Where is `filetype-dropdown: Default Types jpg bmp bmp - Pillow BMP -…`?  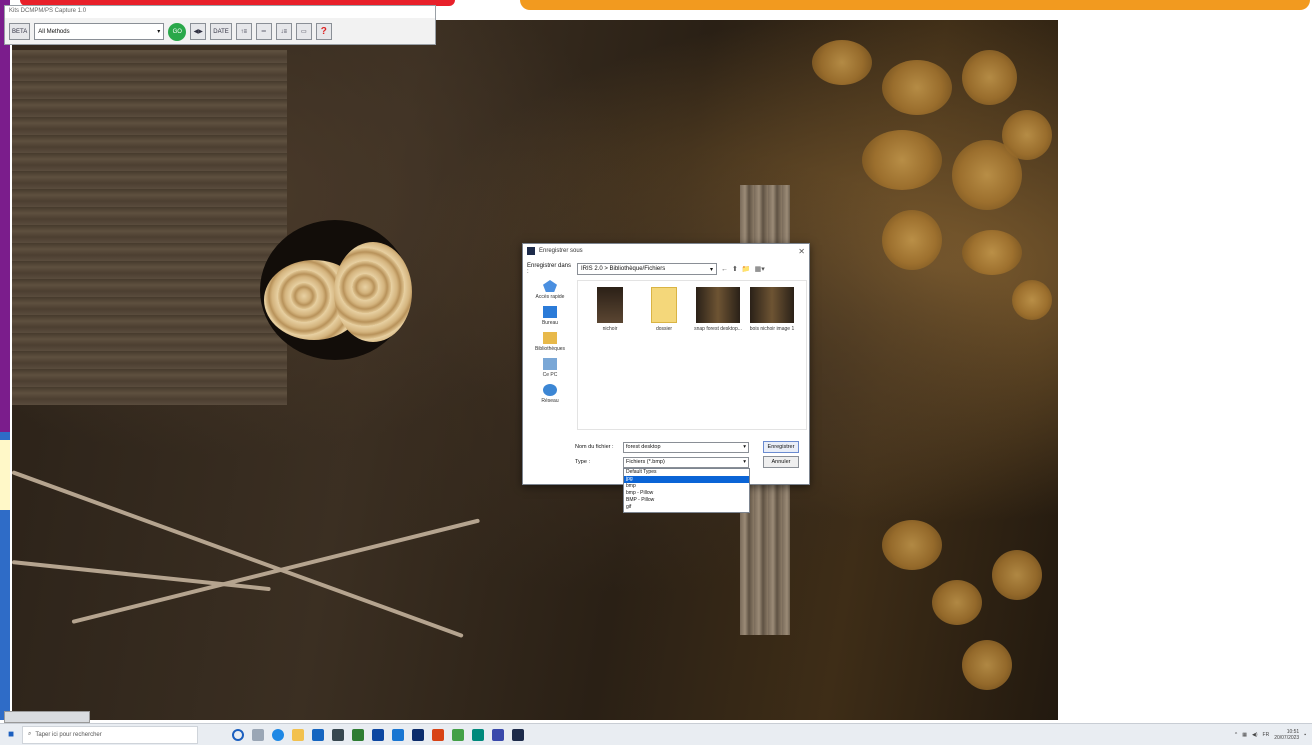 filetype-dropdown: Default Types jpg bmp bmp - Pillow BMP -… is located at coordinates (686, 490).